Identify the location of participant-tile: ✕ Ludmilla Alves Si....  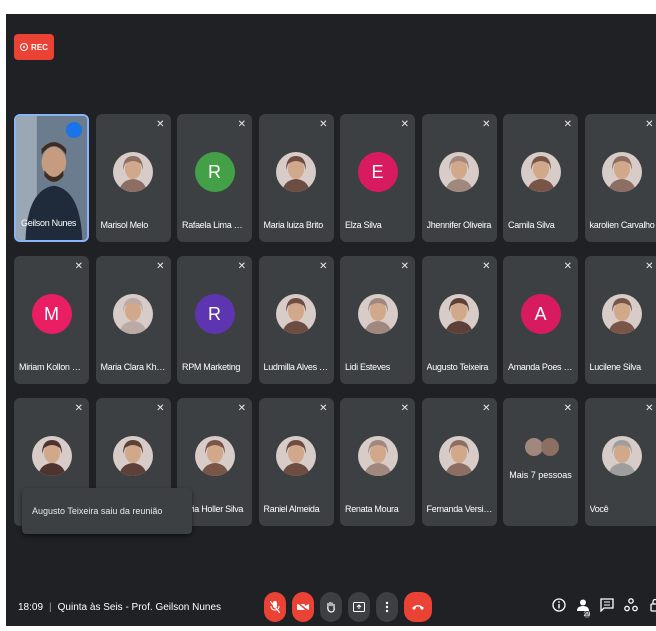
(296, 320).